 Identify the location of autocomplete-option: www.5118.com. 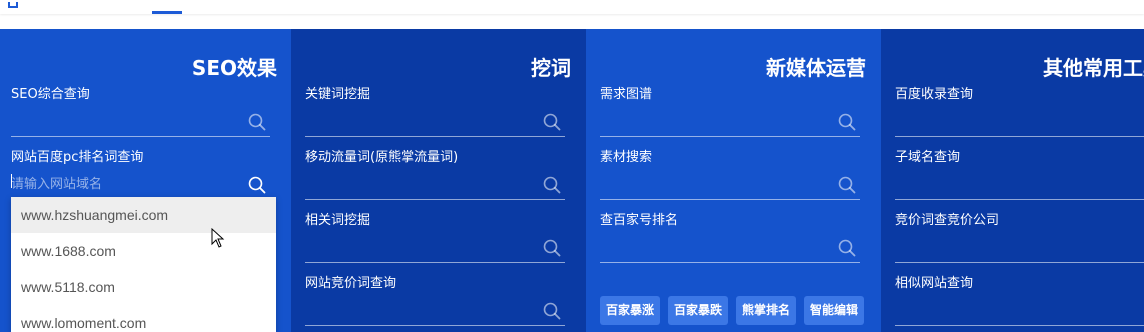
(143, 287).